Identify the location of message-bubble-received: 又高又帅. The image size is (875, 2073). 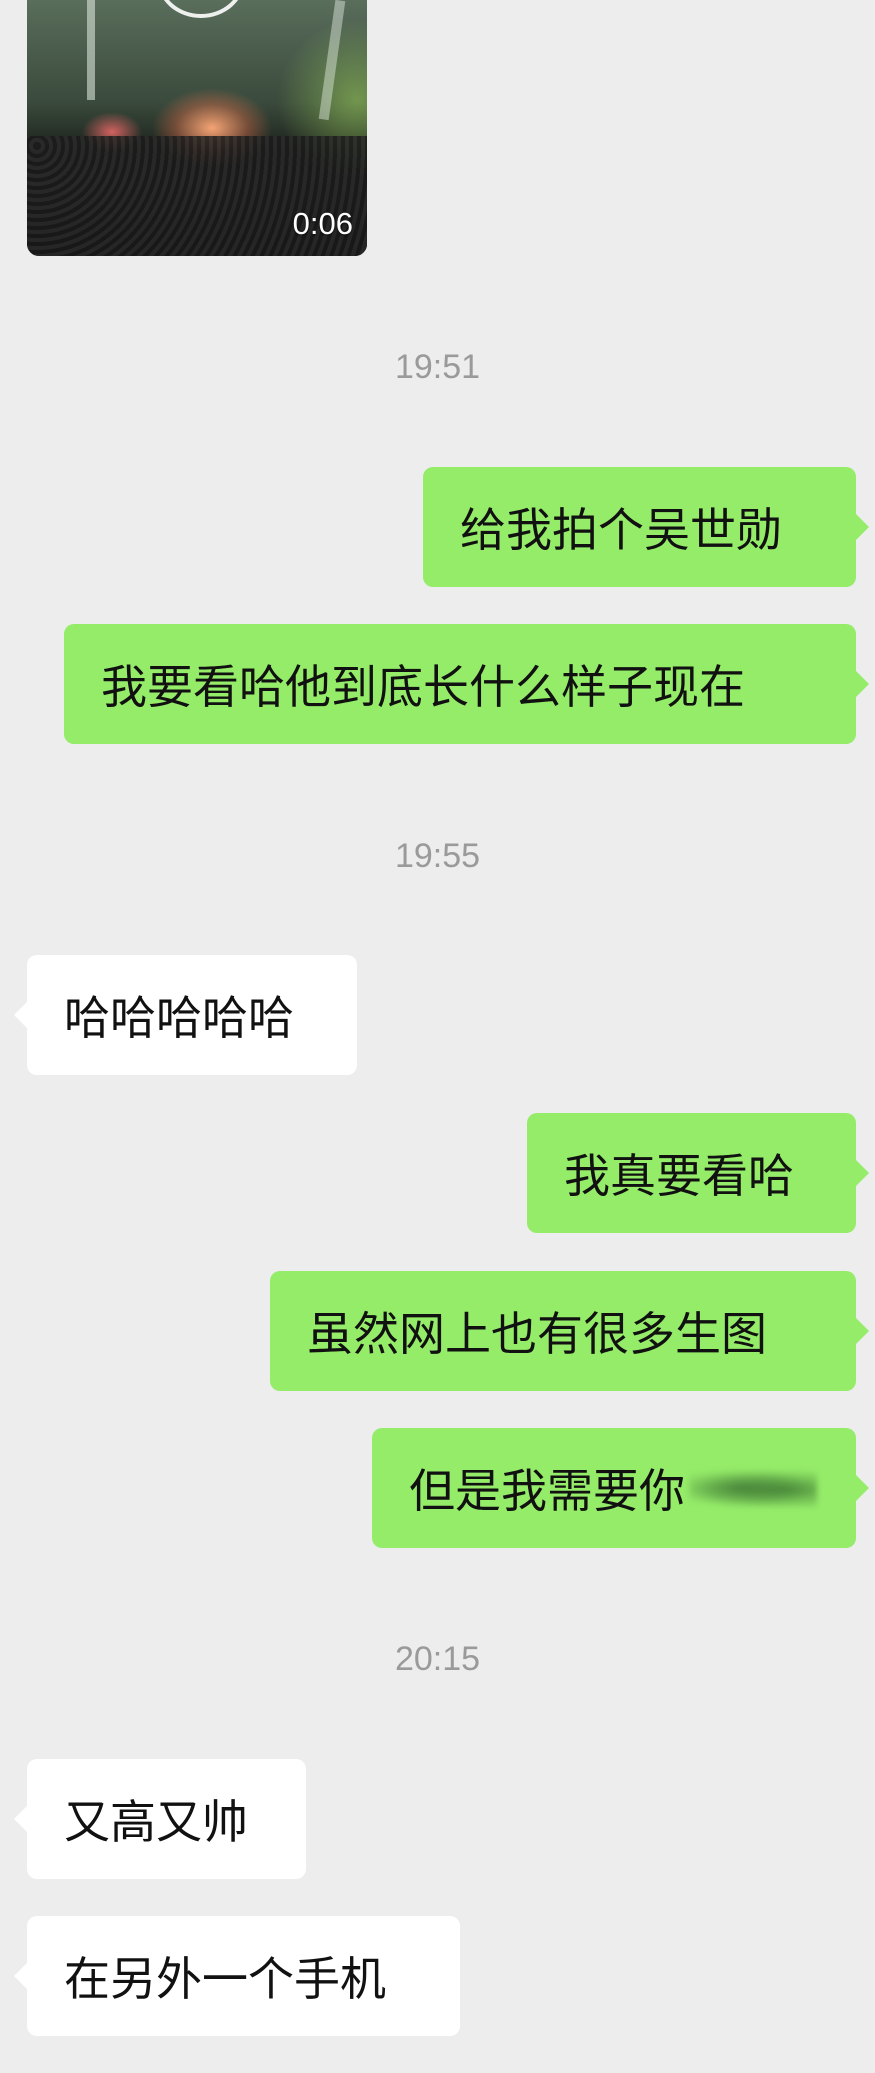
(160, 1819).